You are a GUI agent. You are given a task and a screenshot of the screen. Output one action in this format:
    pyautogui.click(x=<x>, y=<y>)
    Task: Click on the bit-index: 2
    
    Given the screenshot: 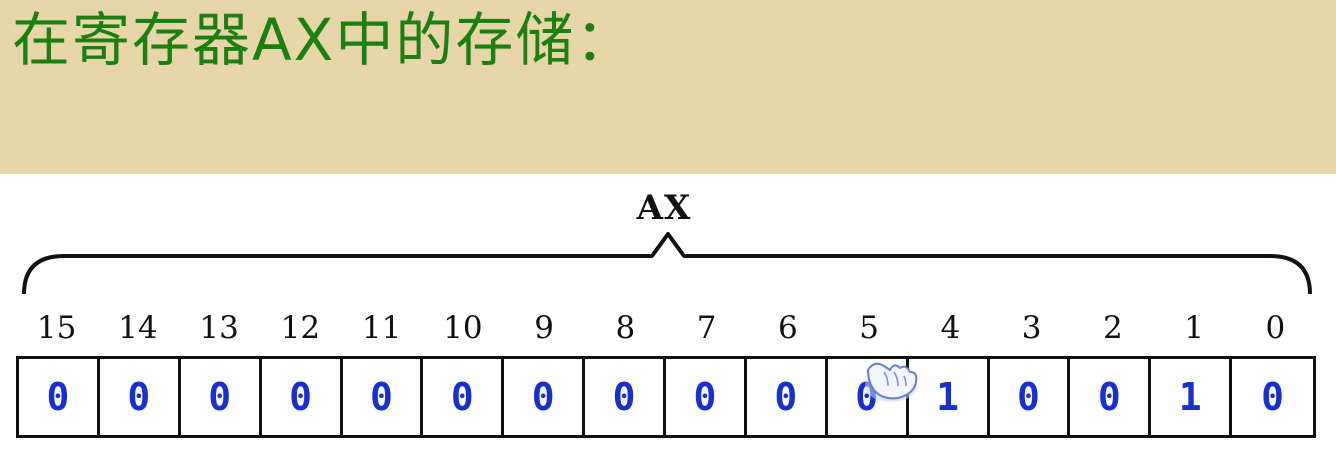 What is the action you would take?
    pyautogui.click(x=1113, y=328)
    